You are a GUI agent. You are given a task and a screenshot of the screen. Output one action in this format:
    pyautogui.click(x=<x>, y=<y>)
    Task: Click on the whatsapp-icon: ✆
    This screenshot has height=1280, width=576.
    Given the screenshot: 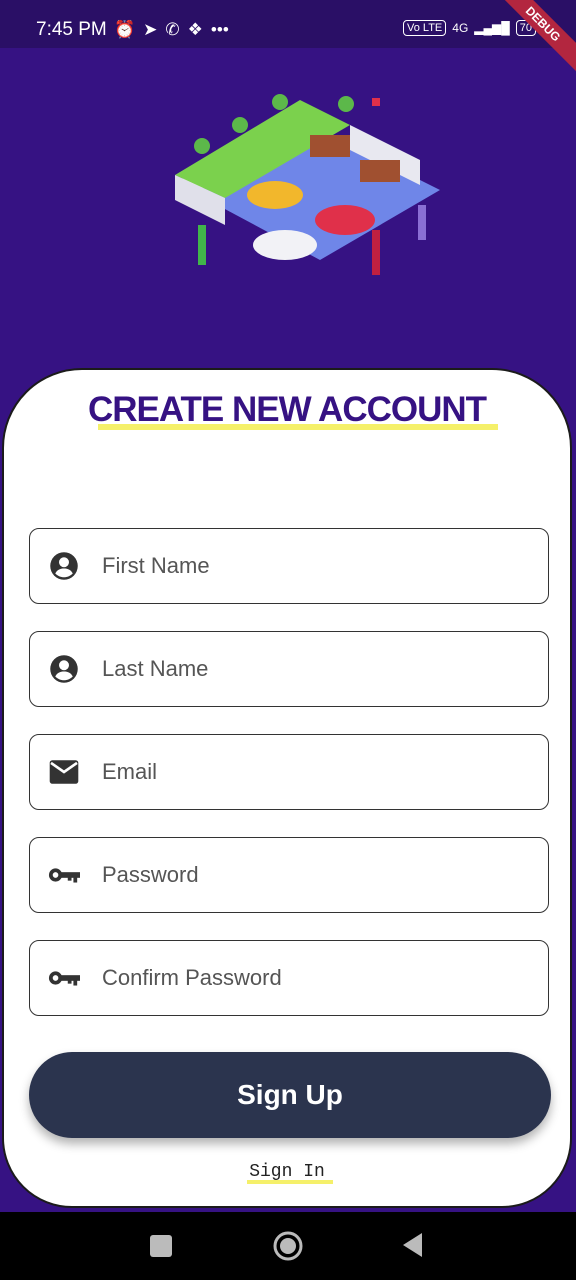 What is the action you would take?
    pyautogui.click(x=172, y=29)
    